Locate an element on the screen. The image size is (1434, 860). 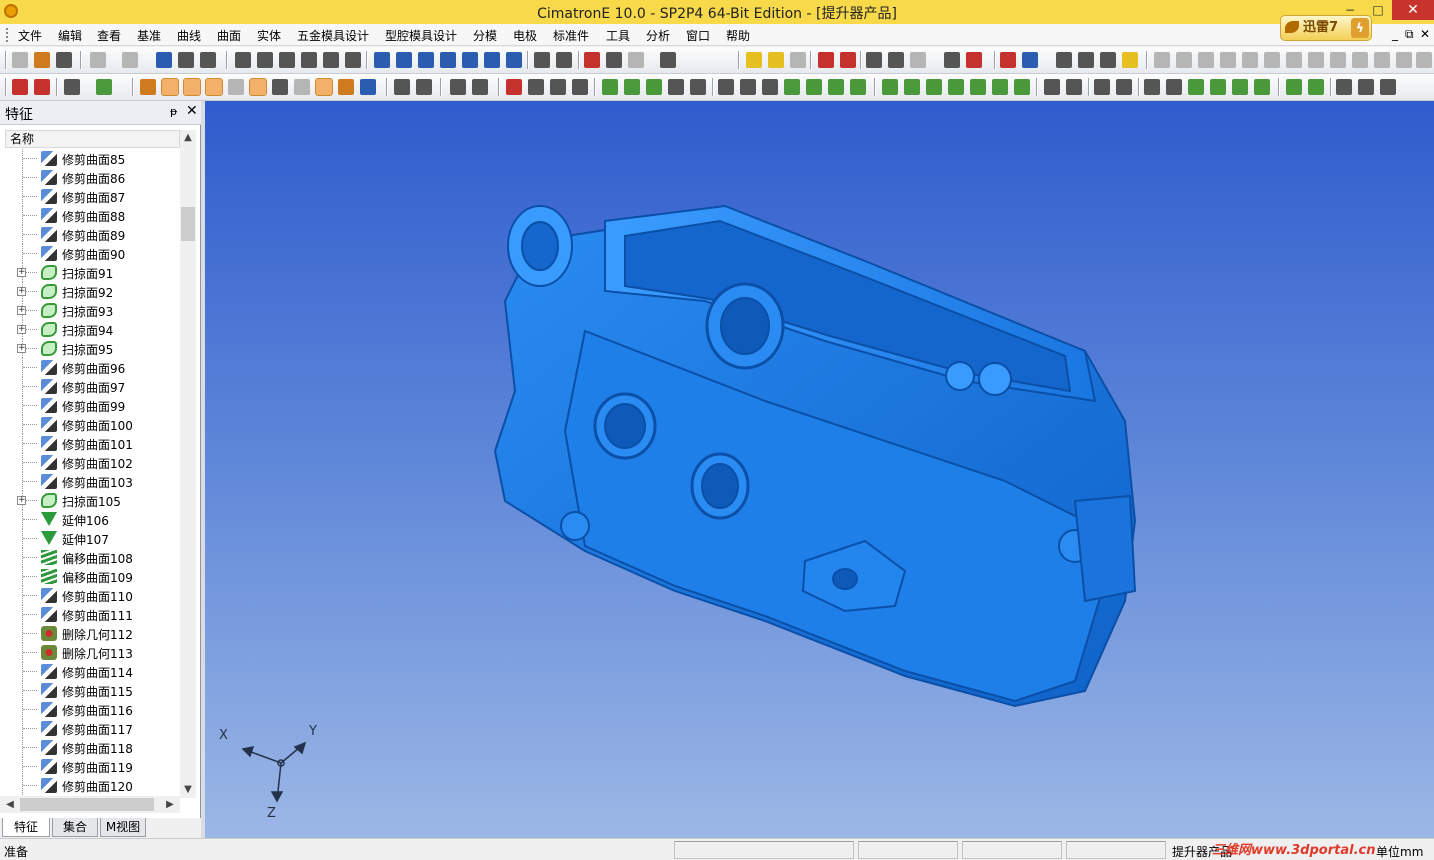
curve-trim-icon is located at coordinates (676, 87).